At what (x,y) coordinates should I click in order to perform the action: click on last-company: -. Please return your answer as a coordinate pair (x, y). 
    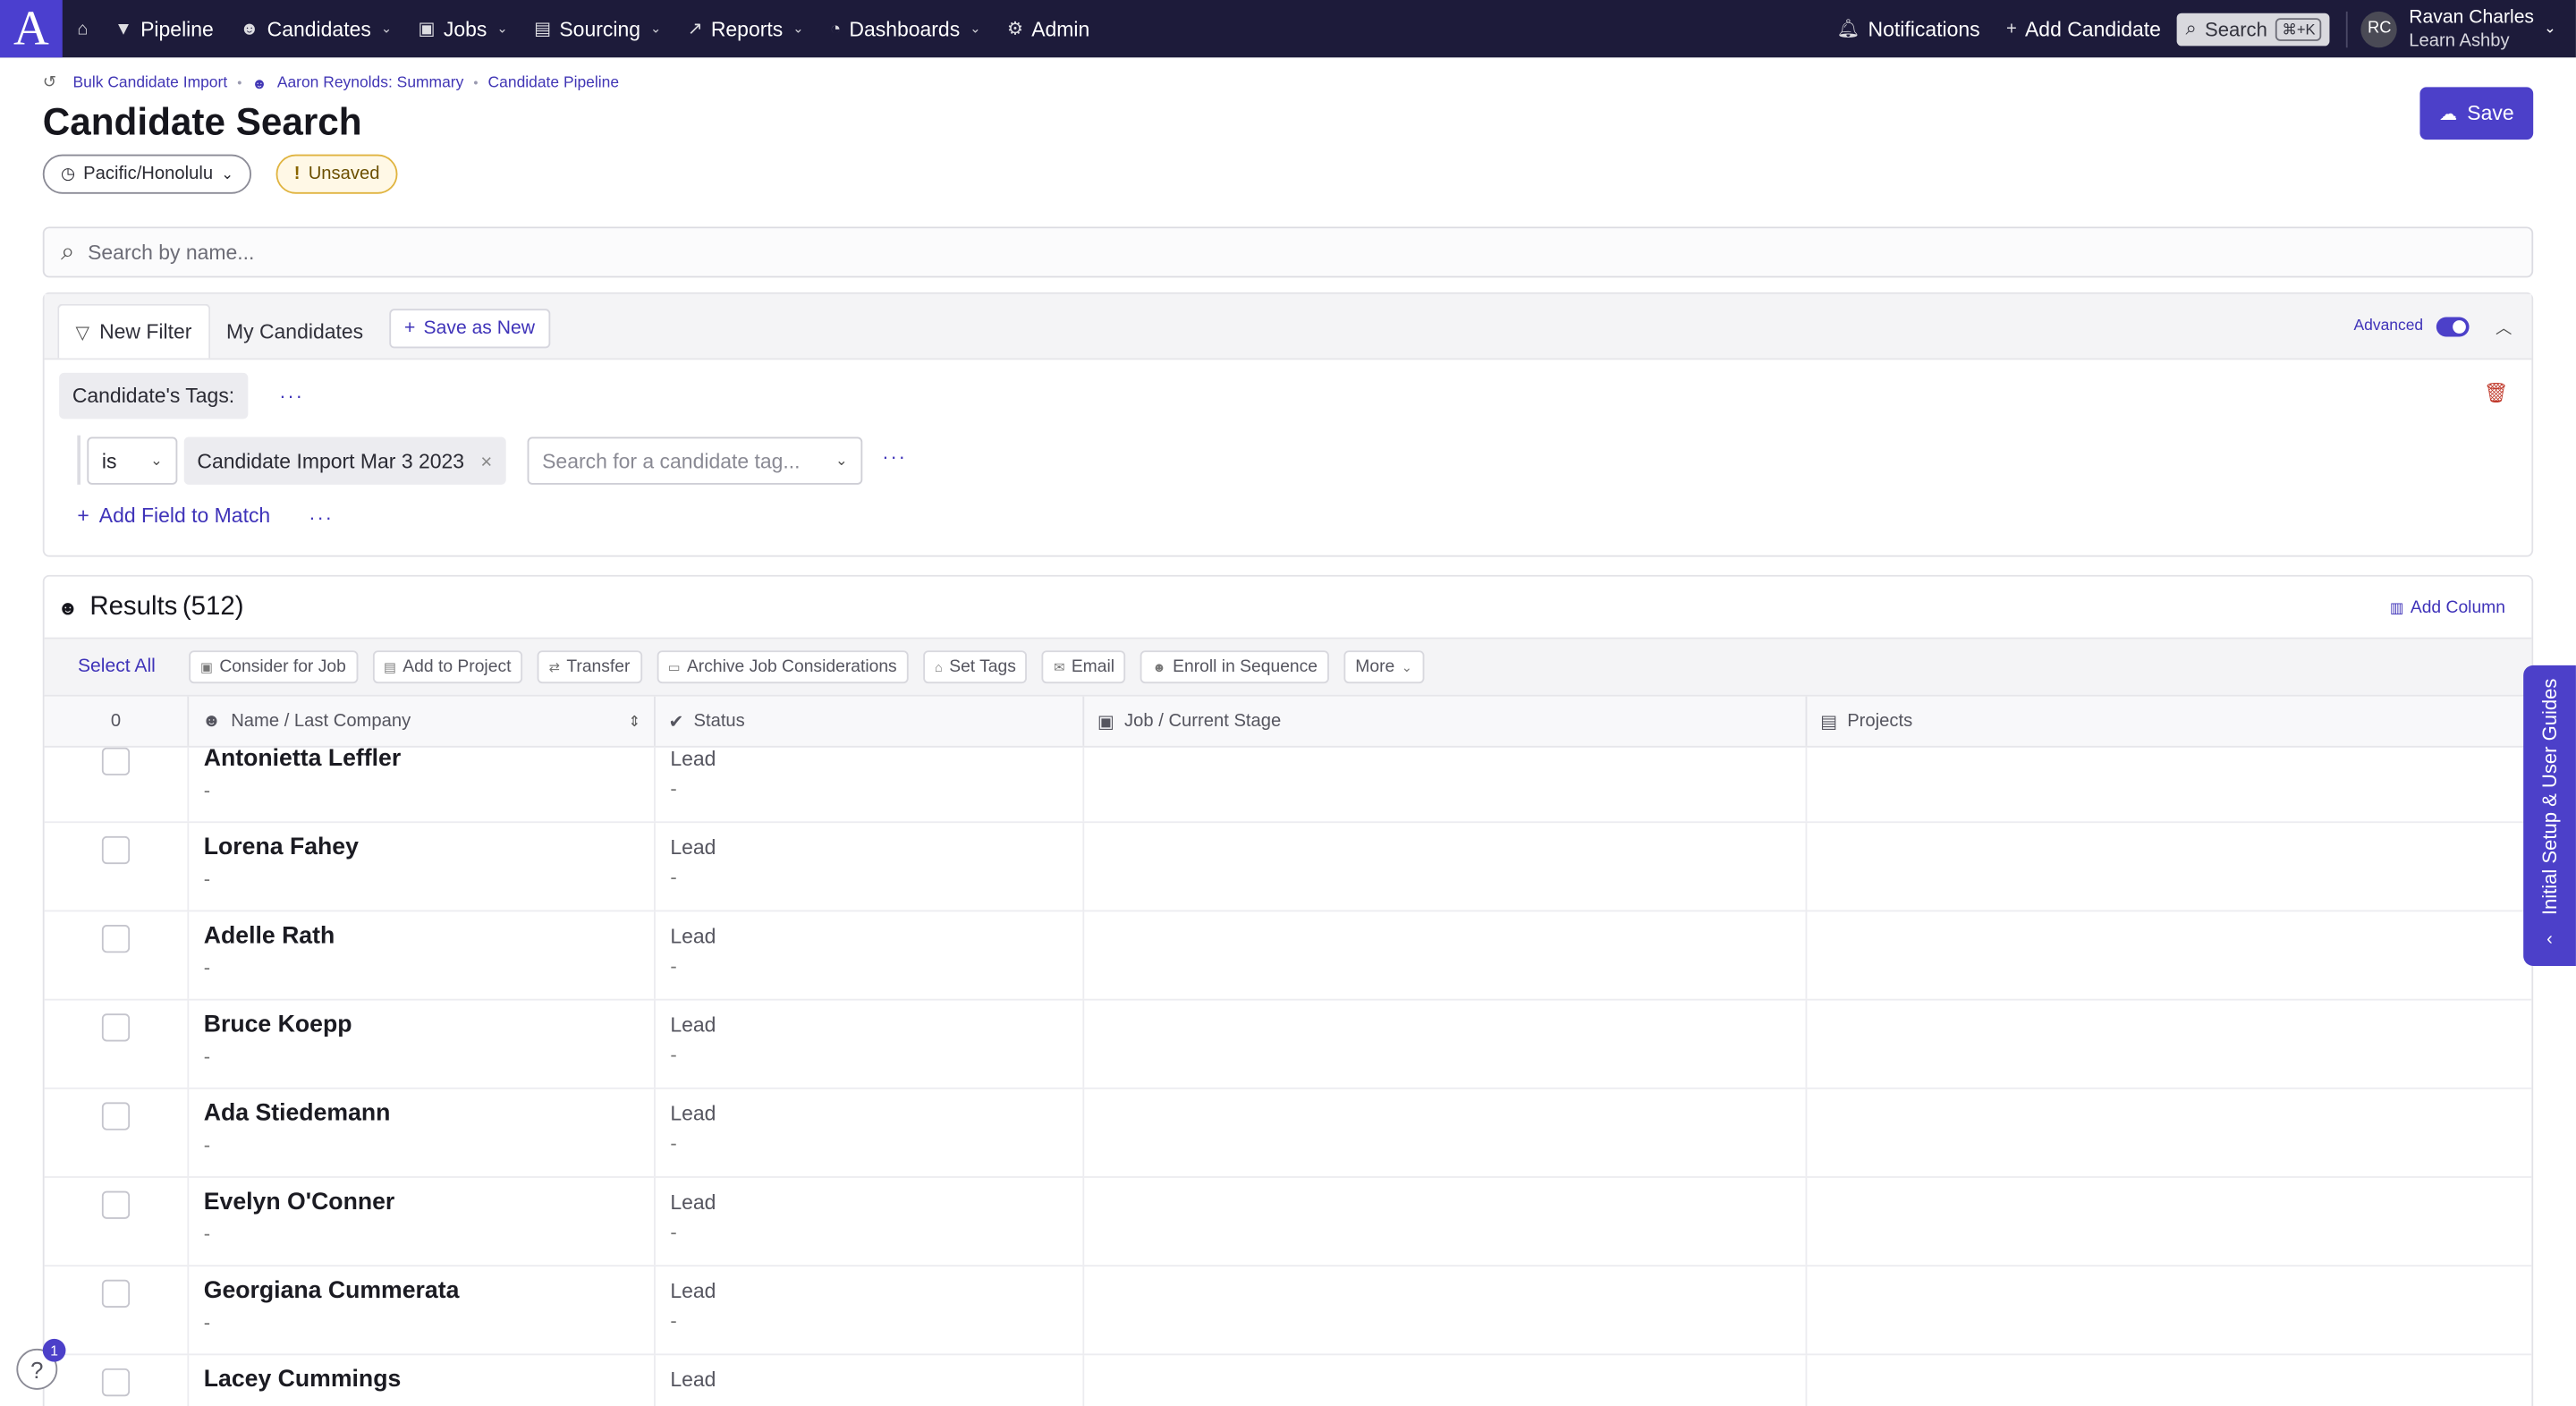
    Looking at the image, I should click on (429, 1403).